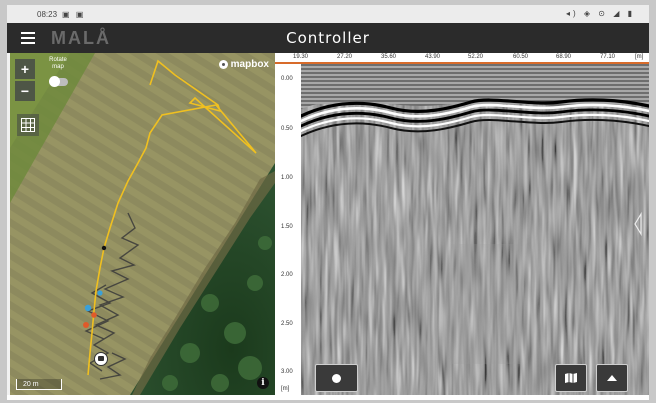 This screenshot has height=403, width=656. Describe the element at coordinates (25, 69) in the screenshot. I see `zoom-in-button: +` at that location.